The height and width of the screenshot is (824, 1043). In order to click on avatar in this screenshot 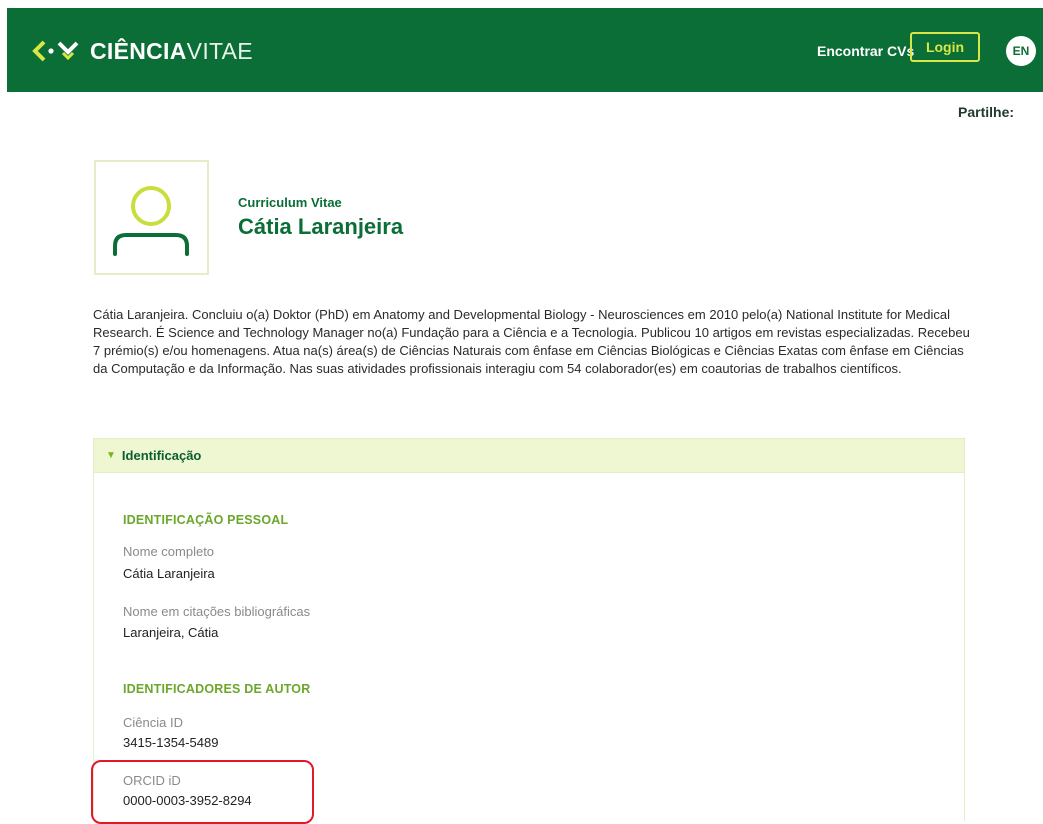, I will do `click(151, 217)`.